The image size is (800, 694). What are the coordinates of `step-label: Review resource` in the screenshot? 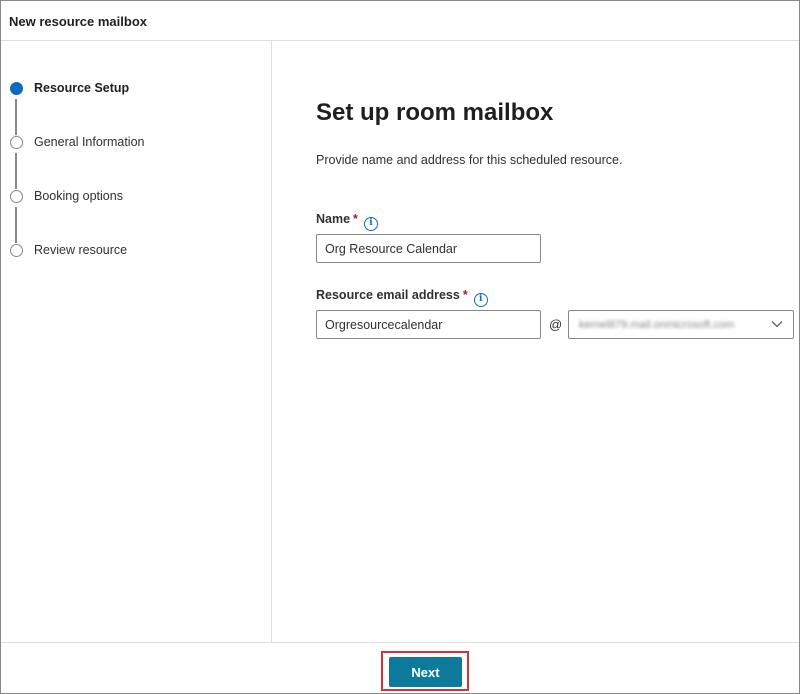 It's located at (81, 250).